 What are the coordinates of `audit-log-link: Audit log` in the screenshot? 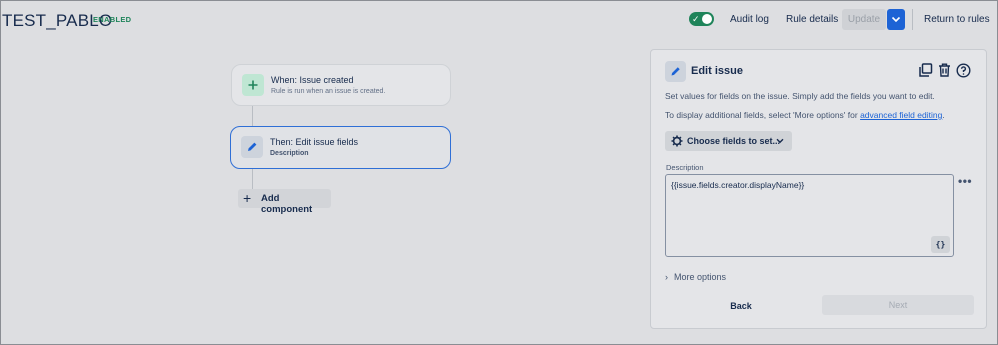 It's located at (749, 19).